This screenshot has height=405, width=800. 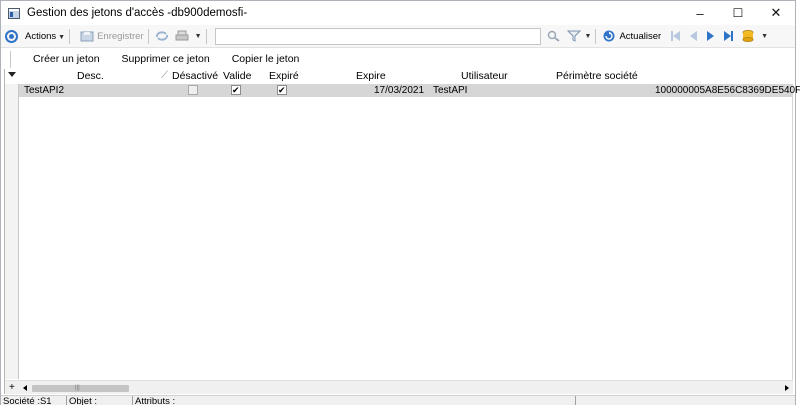 I want to click on create-token-button: Créer un jeton, so click(x=66, y=59).